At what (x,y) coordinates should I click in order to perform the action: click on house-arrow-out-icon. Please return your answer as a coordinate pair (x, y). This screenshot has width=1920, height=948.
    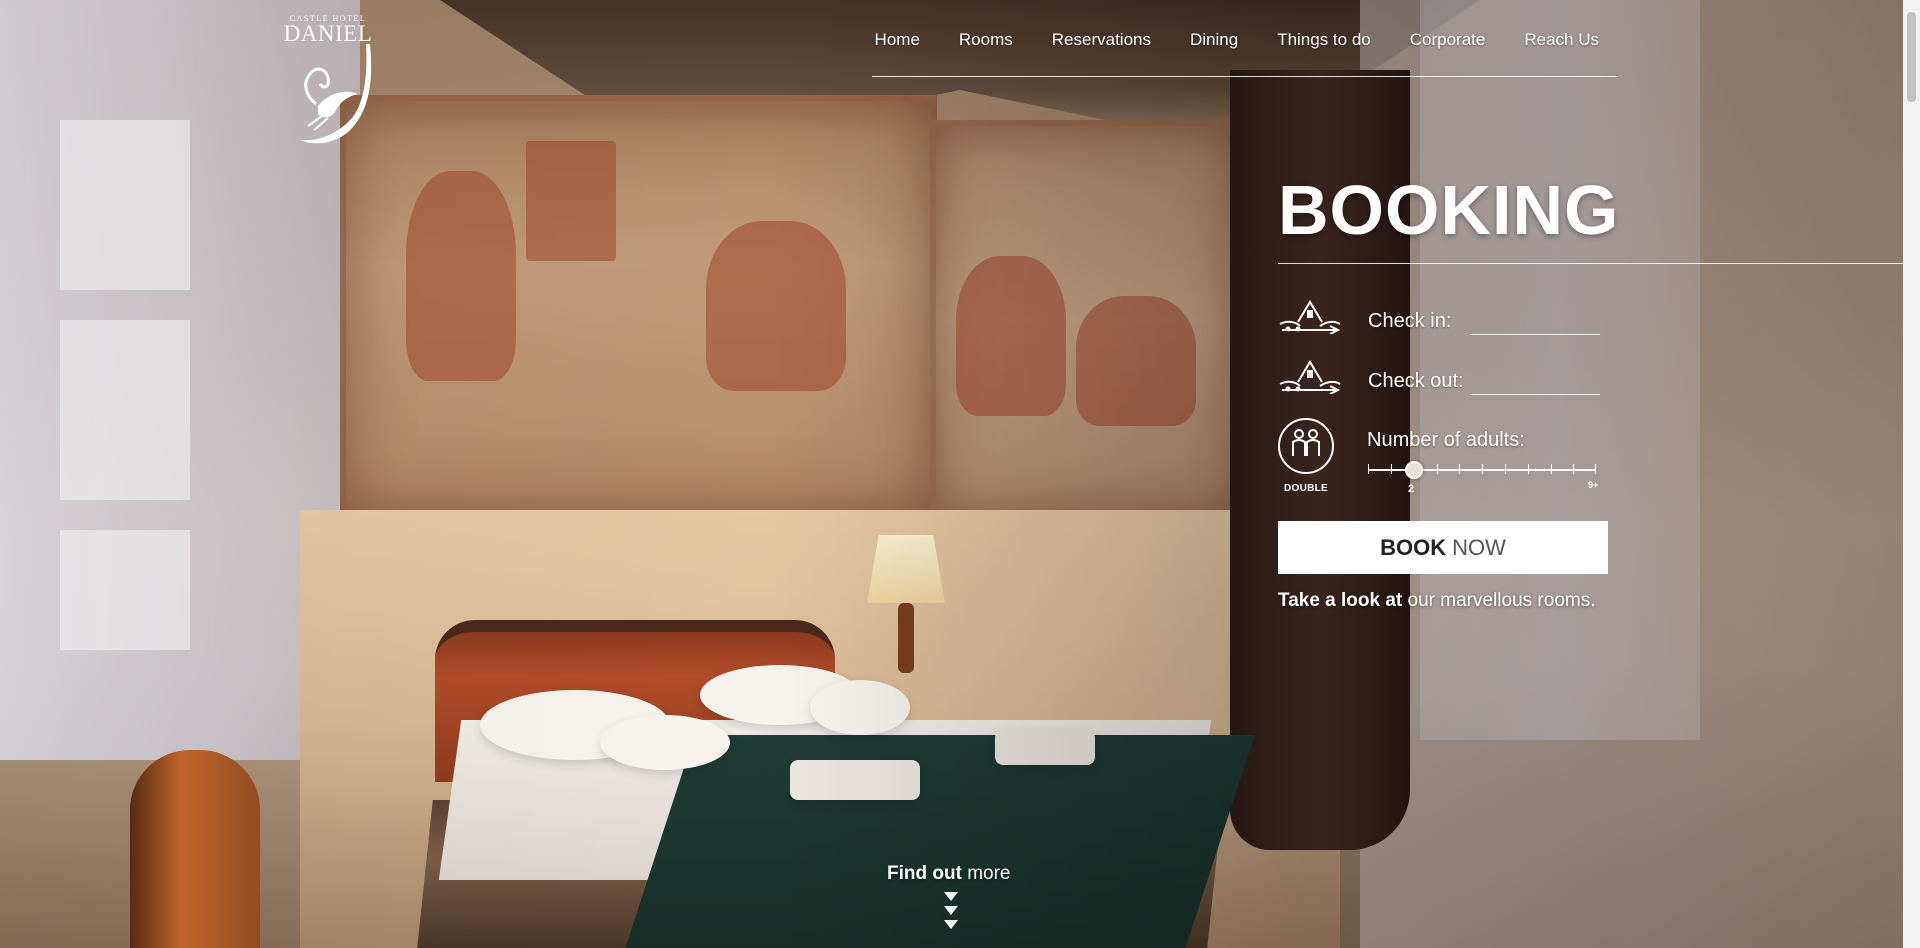
    Looking at the image, I should click on (1310, 377).